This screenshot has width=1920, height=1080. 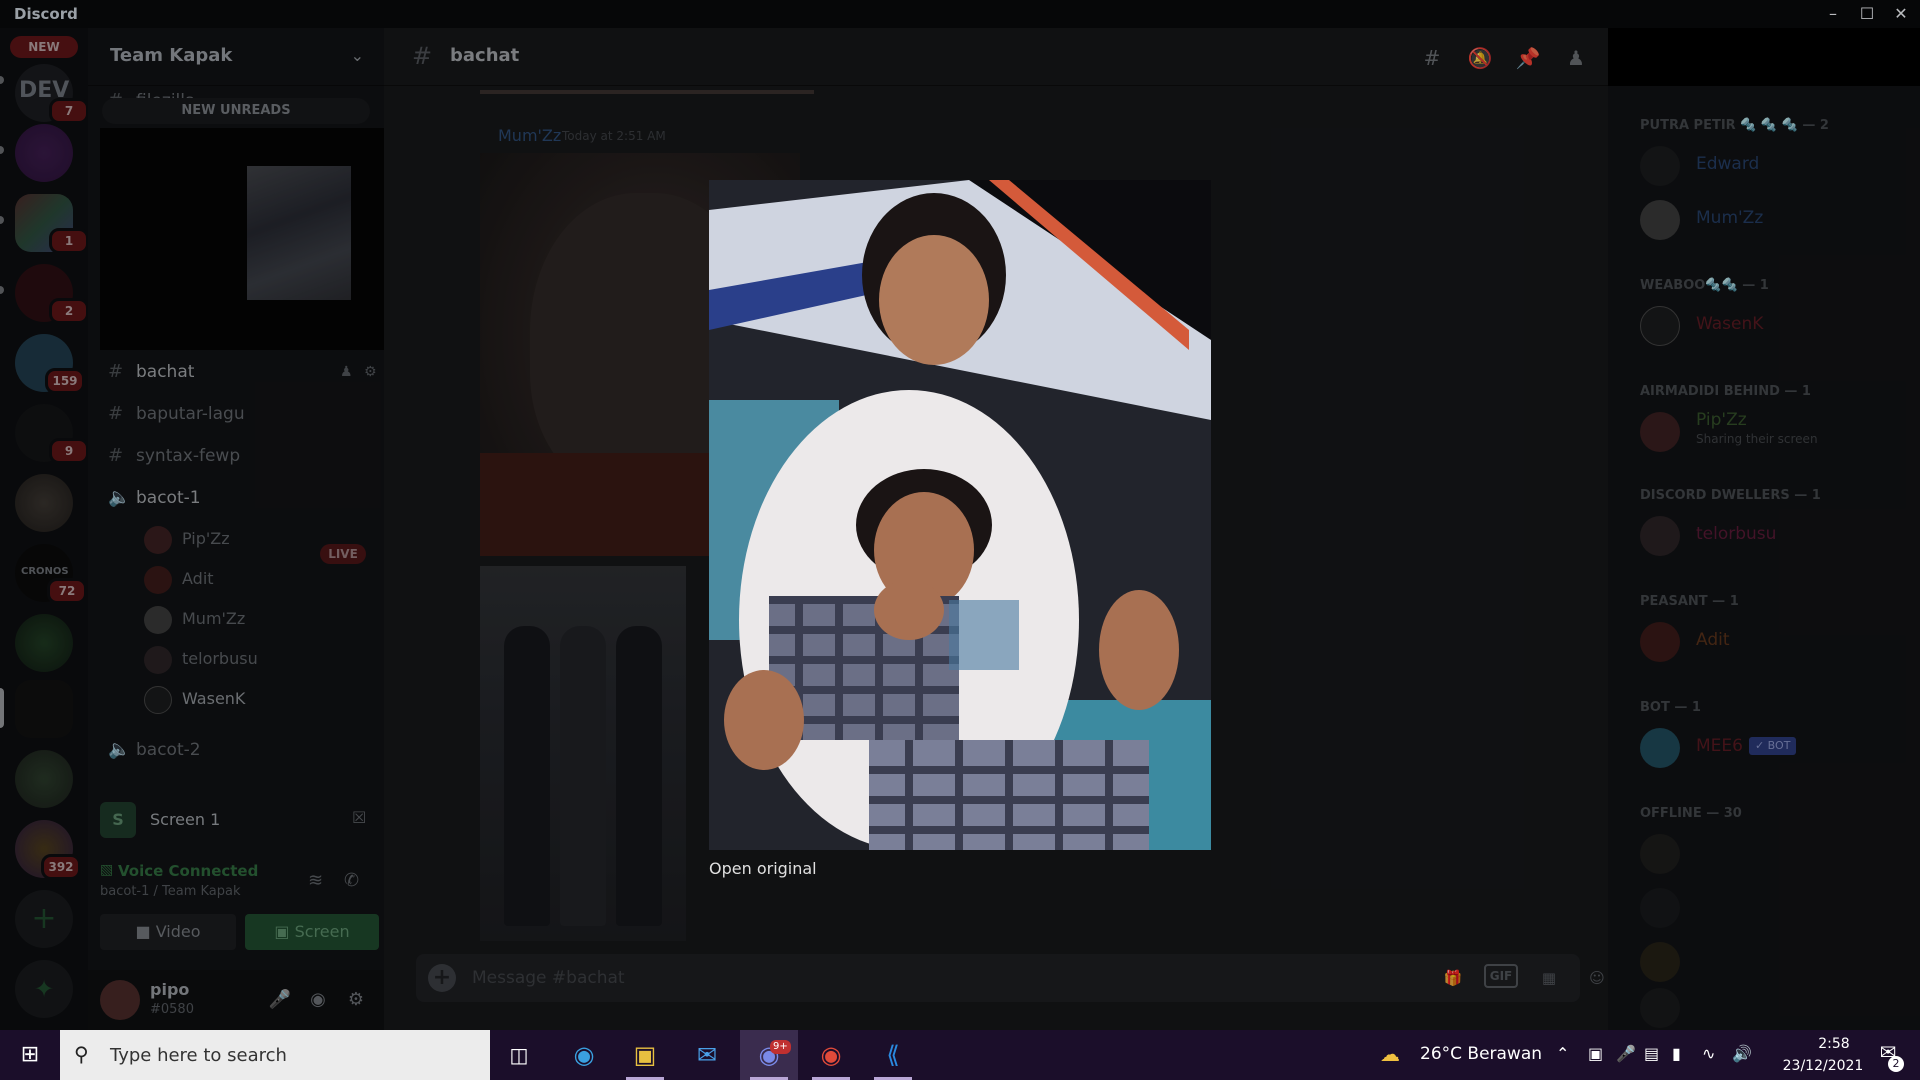 I want to click on volume-icon: 🔊, so click(x=1742, y=1053).